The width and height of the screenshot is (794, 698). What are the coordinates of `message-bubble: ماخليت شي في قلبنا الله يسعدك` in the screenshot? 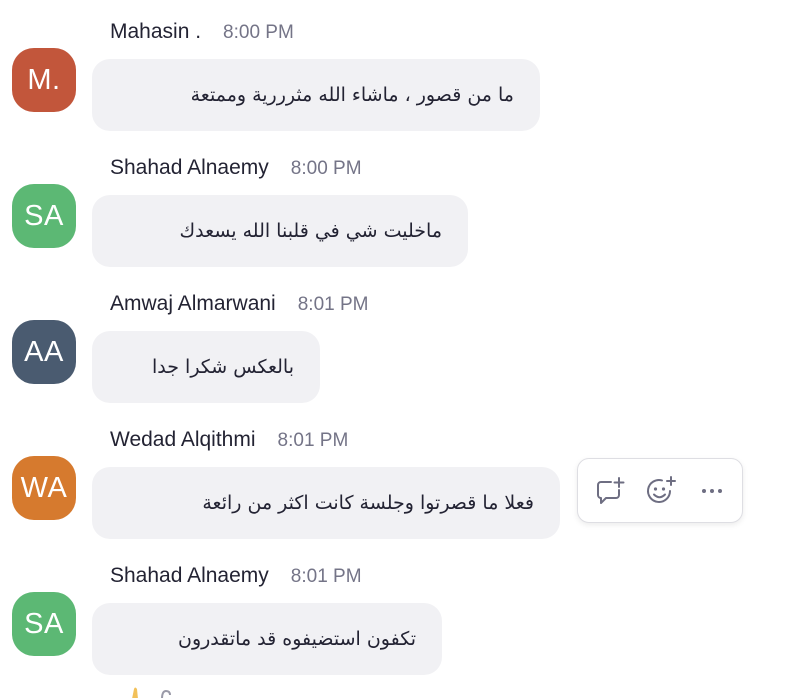 It's located at (280, 231).